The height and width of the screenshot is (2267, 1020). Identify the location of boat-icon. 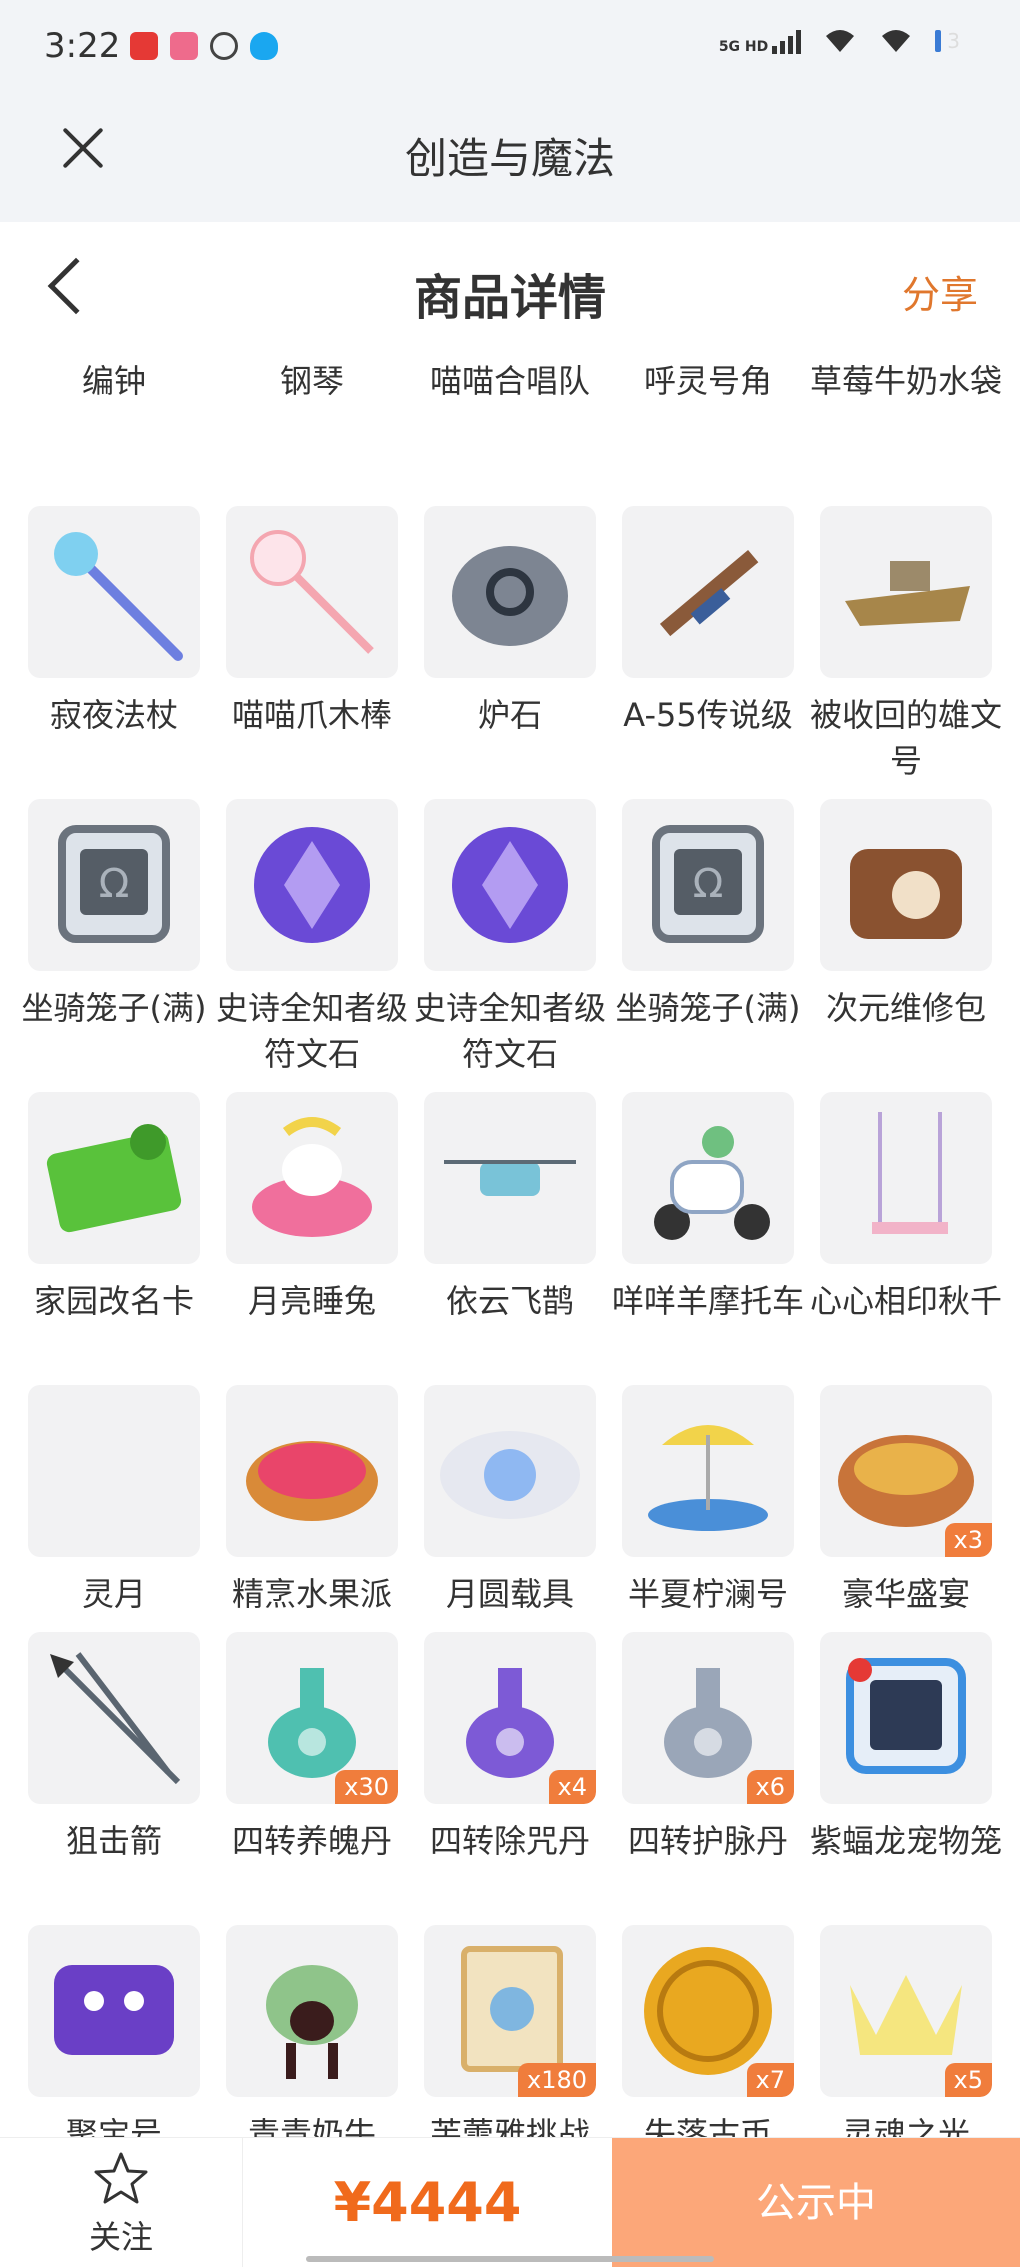
(708, 1471).